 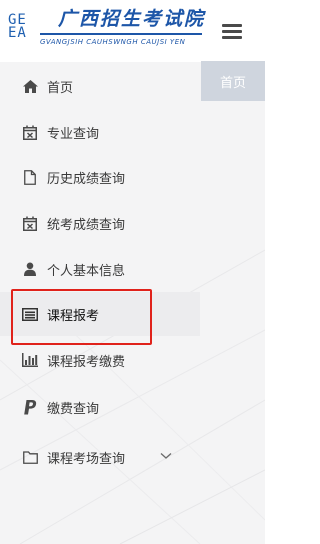 What do you see at coordinates (73, 134) in the screenshot?
I see `sidebar-item-label: 专业查询` at bounding box center [73, 134].